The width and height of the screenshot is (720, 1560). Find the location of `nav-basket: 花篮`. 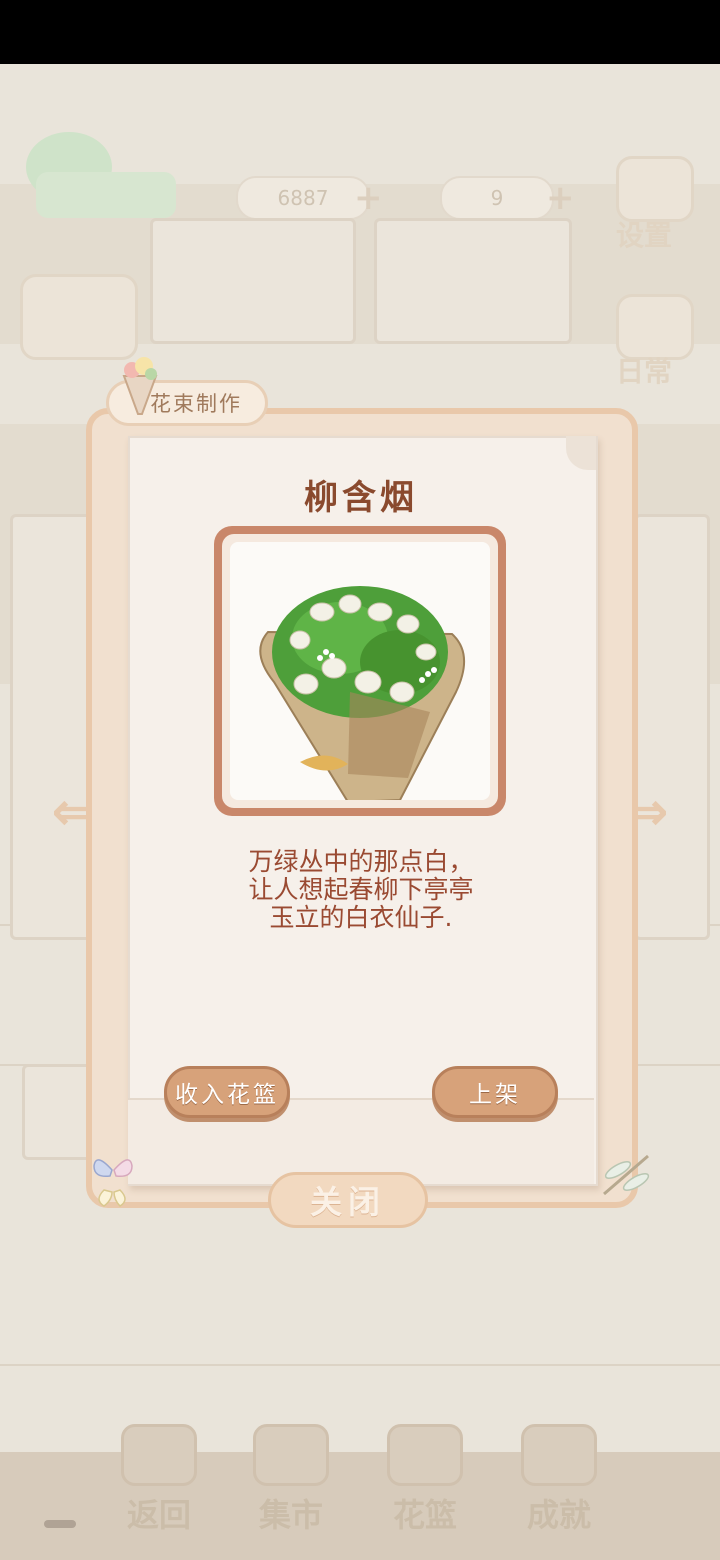

nav-basket: 花篮 is located at coordinates (425, 1480).